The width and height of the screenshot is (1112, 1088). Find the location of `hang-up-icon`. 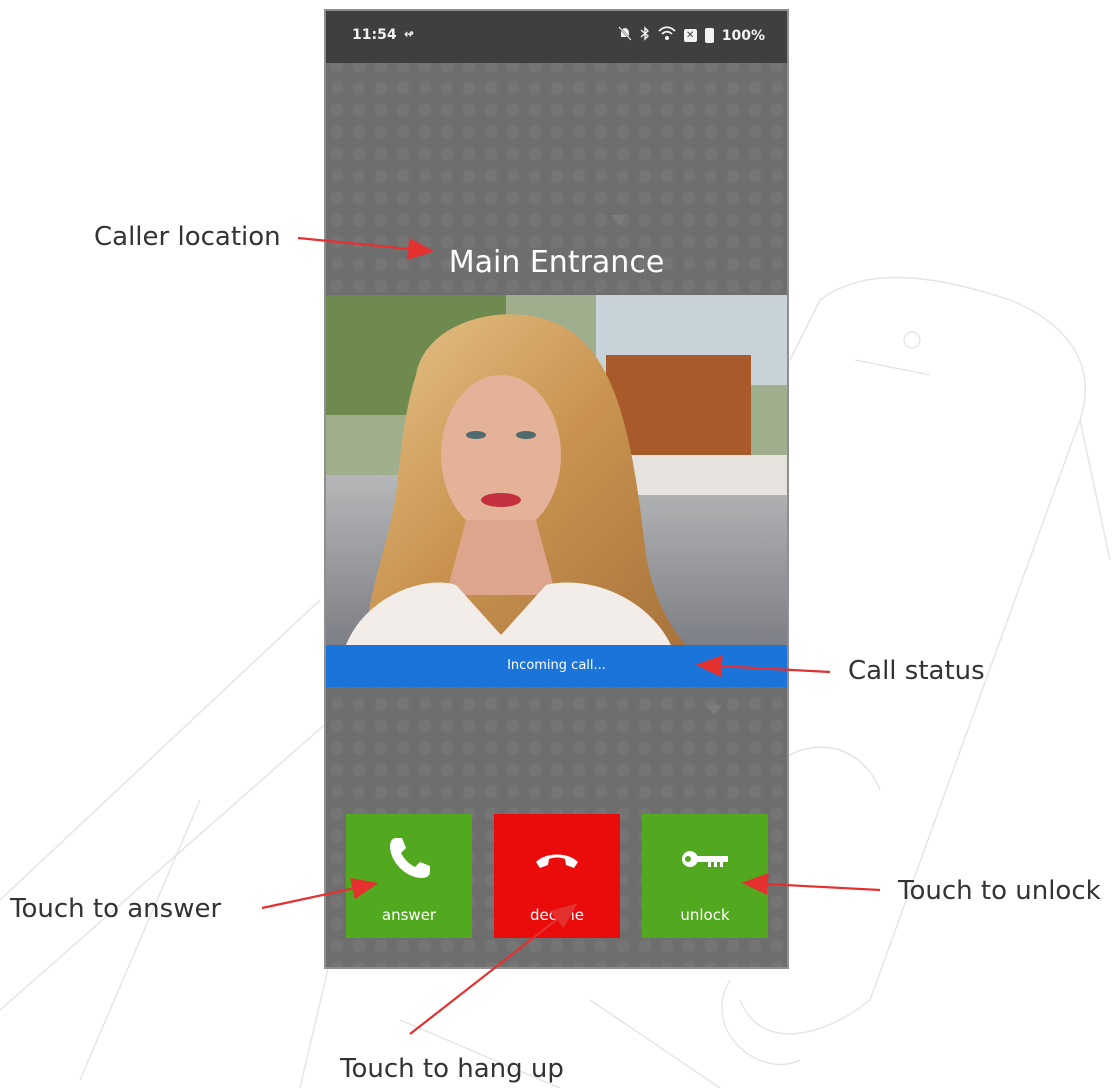

hang-up-icon is located at coordinates (557, 861).